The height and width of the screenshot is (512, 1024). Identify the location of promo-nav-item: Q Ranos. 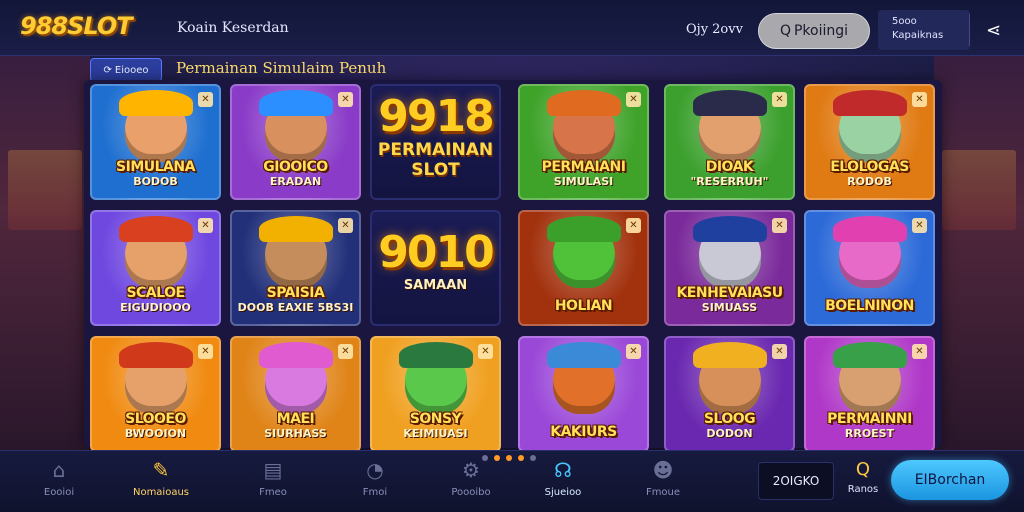
(863, 482).